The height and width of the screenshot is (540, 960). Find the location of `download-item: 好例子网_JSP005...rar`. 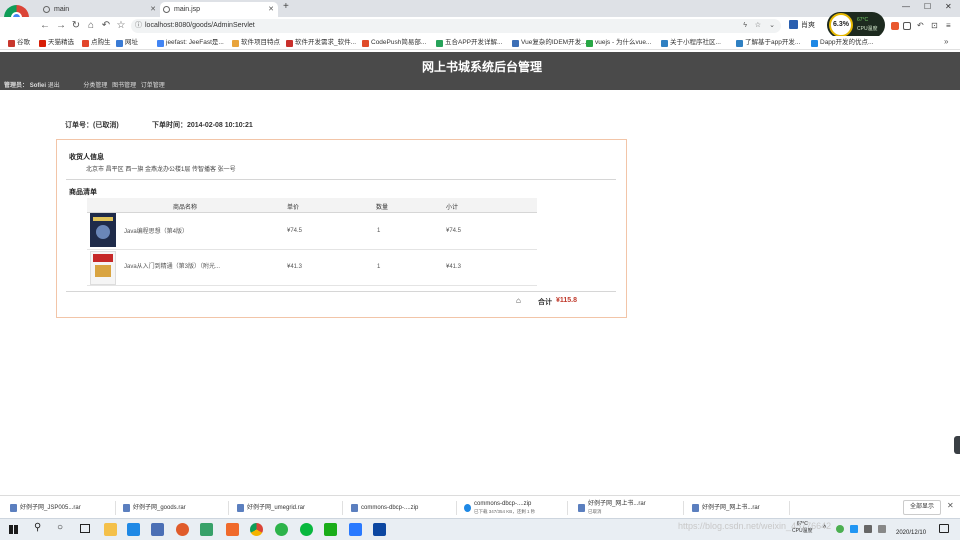

download-item: 好例子网_JSP005...rar is located at coordinates (62, 508).